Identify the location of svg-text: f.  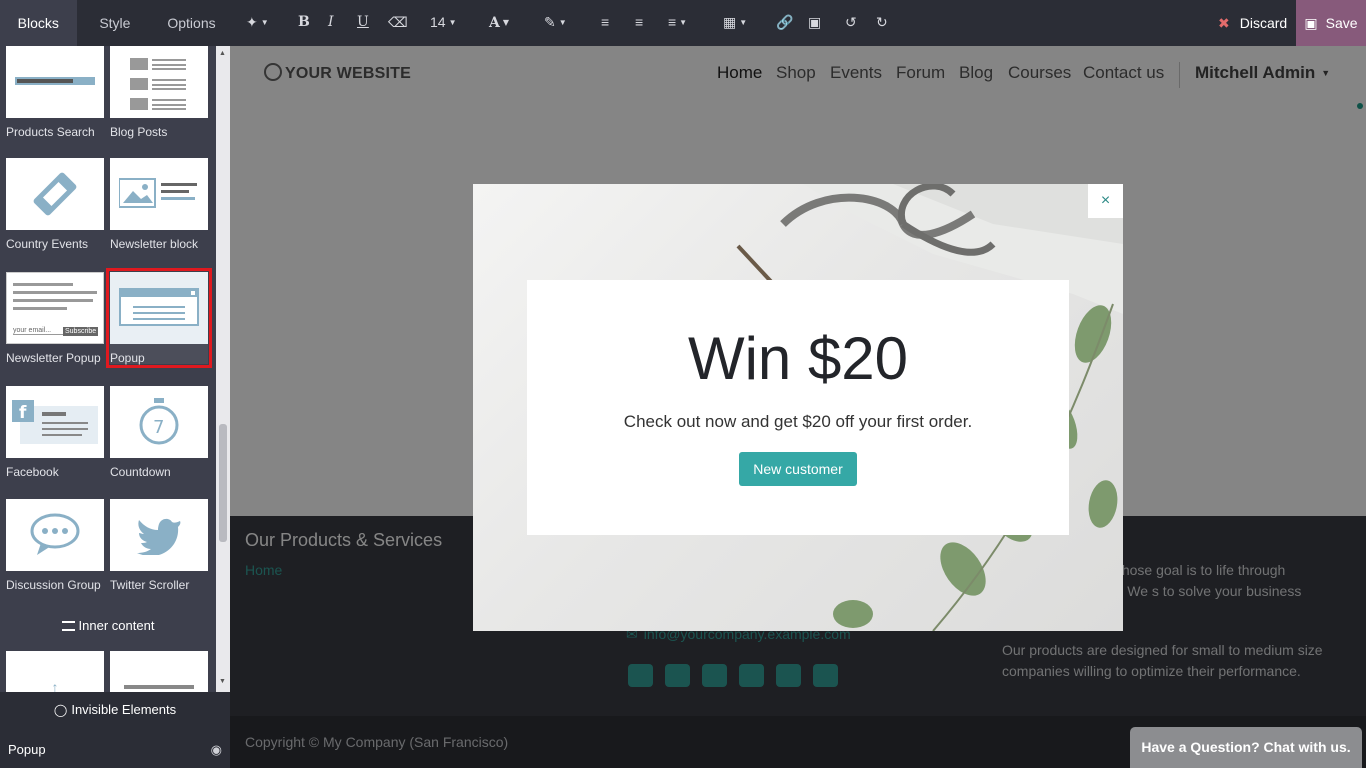
(23, 413).